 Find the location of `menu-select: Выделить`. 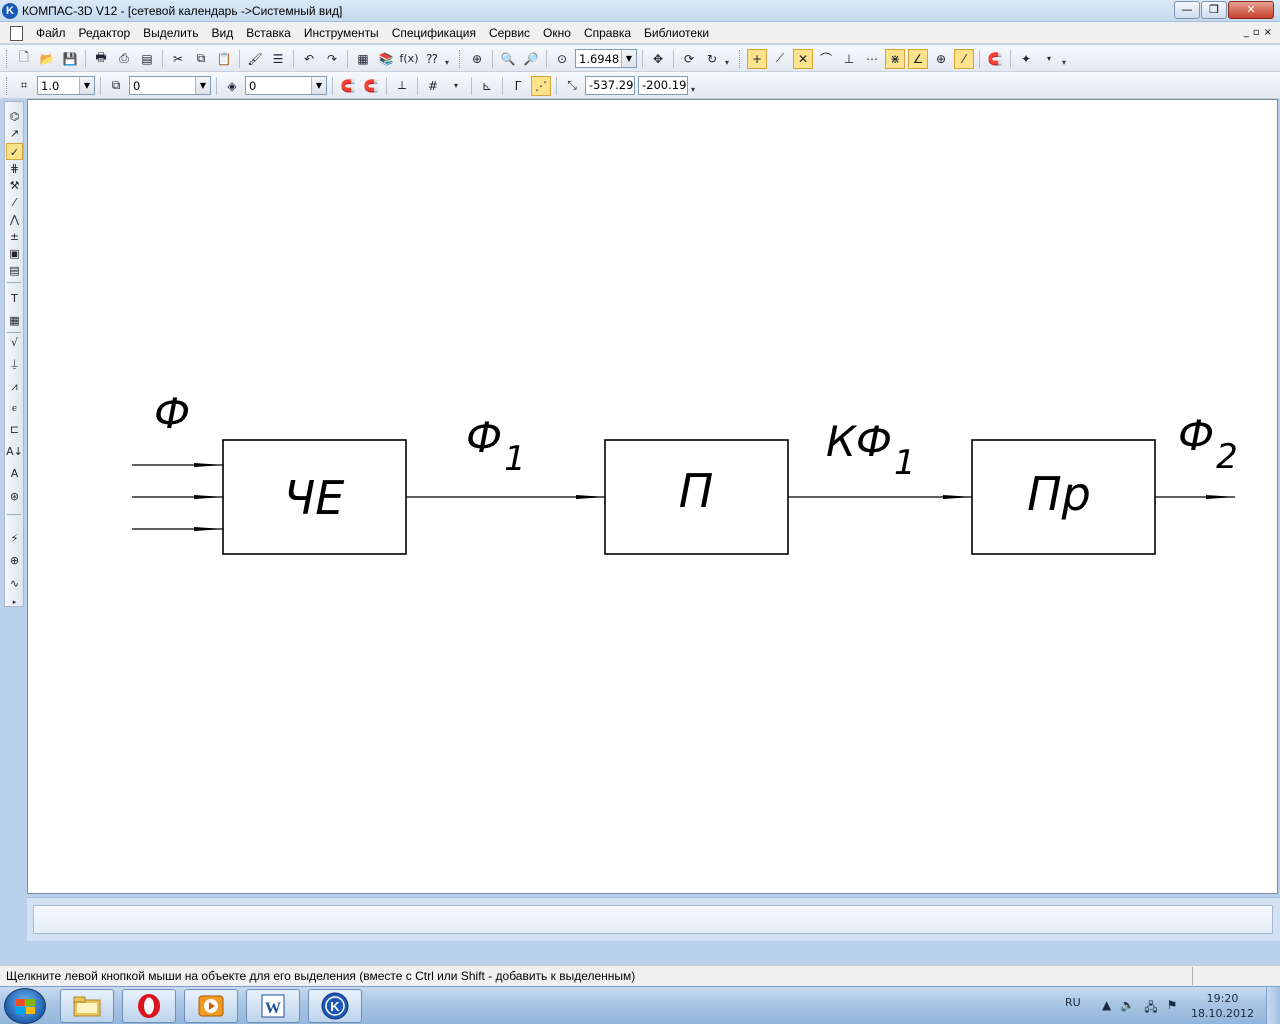

menu-select: Выделить is located at coordinates (170, 33).